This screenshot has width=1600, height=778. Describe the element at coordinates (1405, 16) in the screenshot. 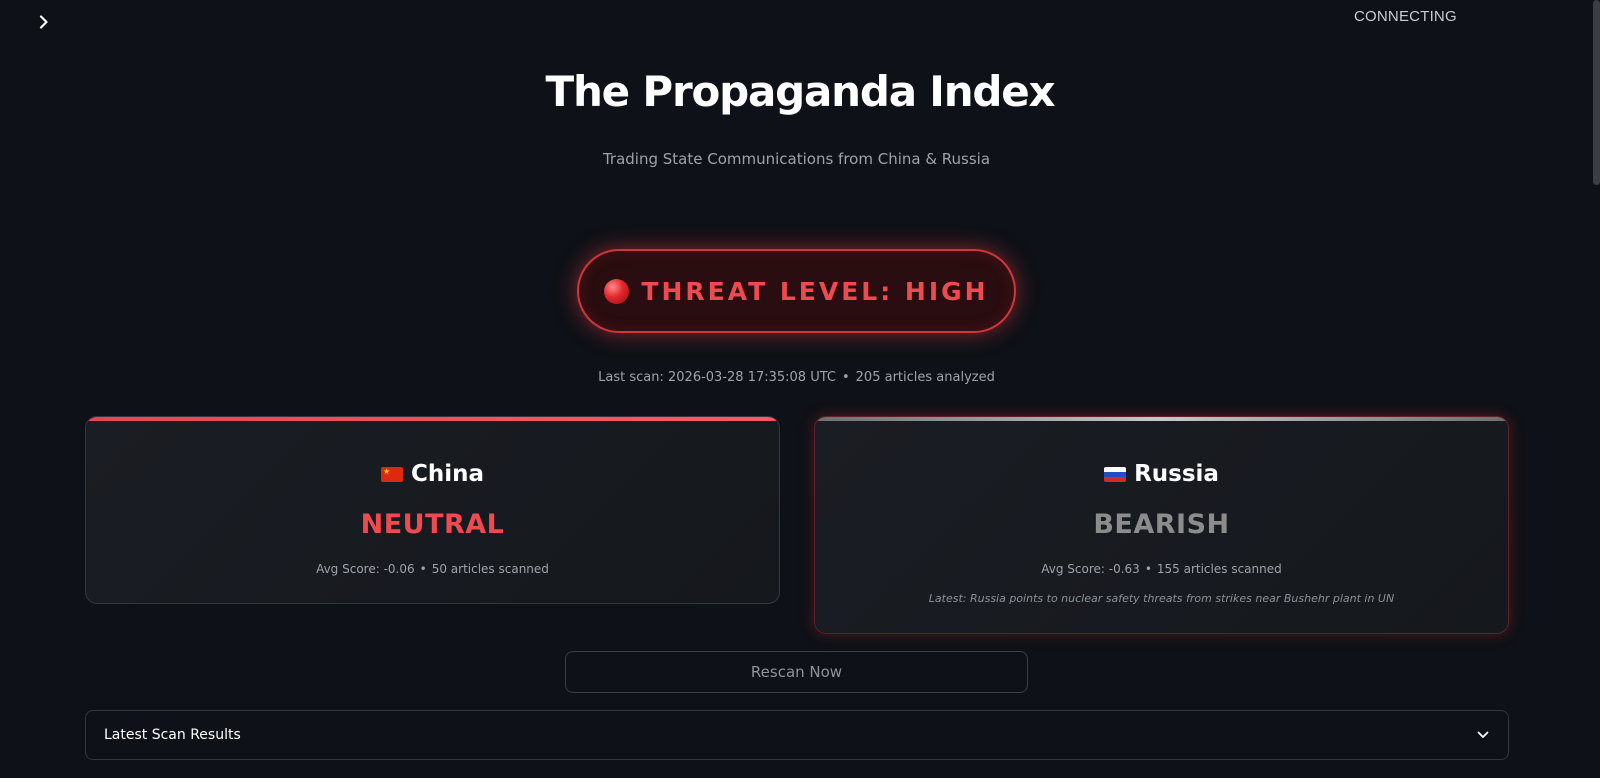

I see `connection-status: CONNECTING` at that location.